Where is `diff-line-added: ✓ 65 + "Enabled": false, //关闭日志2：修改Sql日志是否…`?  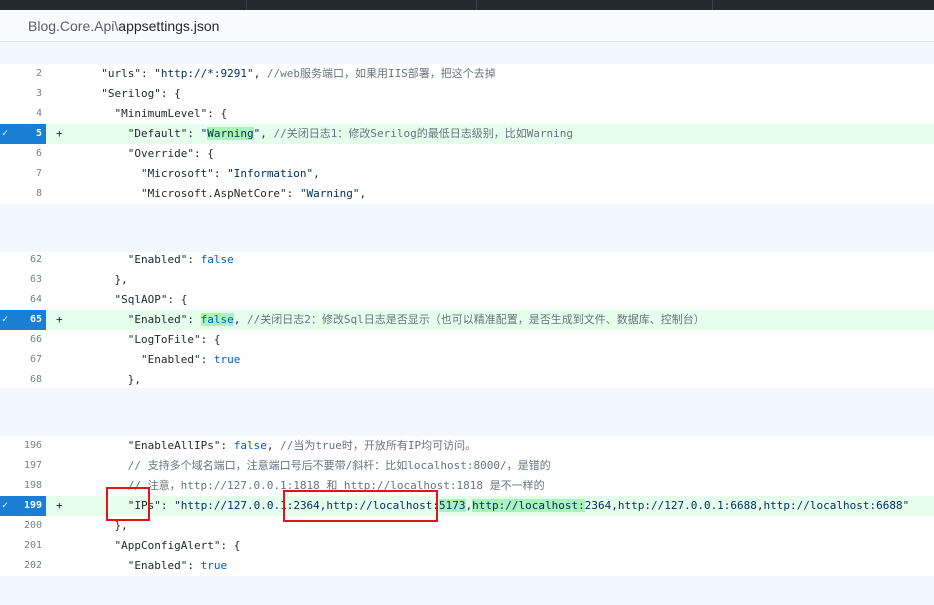
diff-line-added: ✓ 65 + "Enabled": false, //关闭日志2：修改Sql日志是否… is located at coordinates (467, 320).